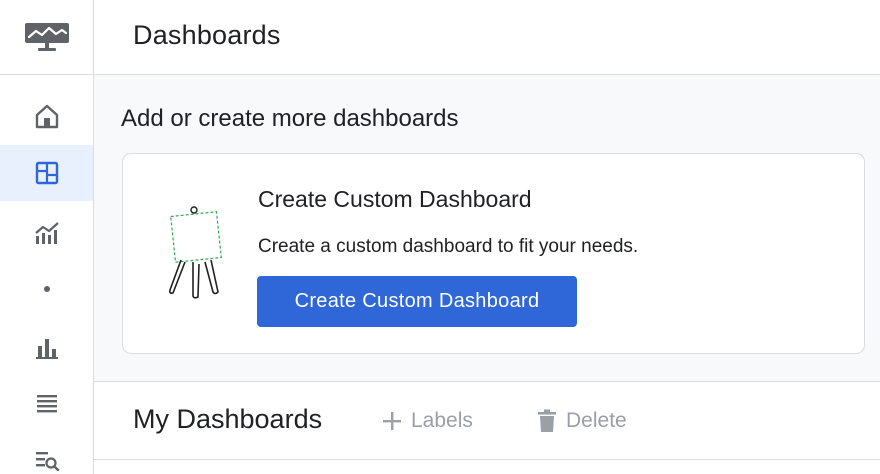  I want to click on nav-item-home, so click(46, 116).